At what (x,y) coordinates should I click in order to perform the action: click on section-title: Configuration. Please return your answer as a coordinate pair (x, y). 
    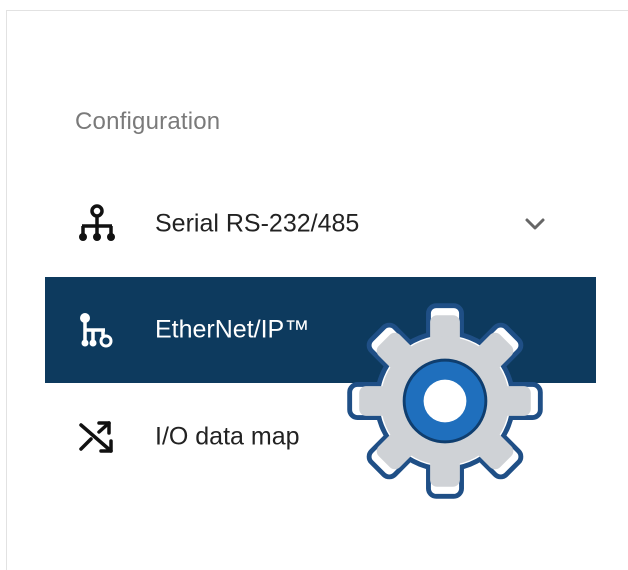
    Looking at the image, I should click on (148, 121).